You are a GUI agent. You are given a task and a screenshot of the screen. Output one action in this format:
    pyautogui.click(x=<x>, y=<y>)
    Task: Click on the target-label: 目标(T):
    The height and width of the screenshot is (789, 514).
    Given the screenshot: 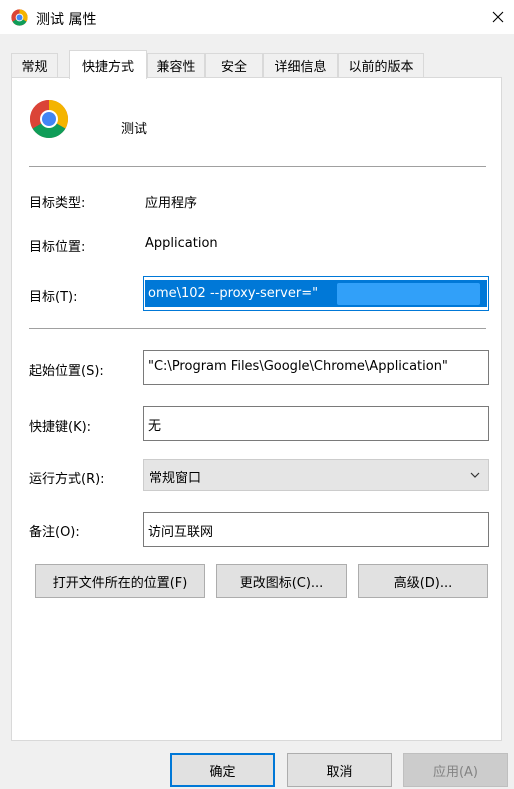 What is the action you would take?
    pyautogui.click(x=53, y=297)
    